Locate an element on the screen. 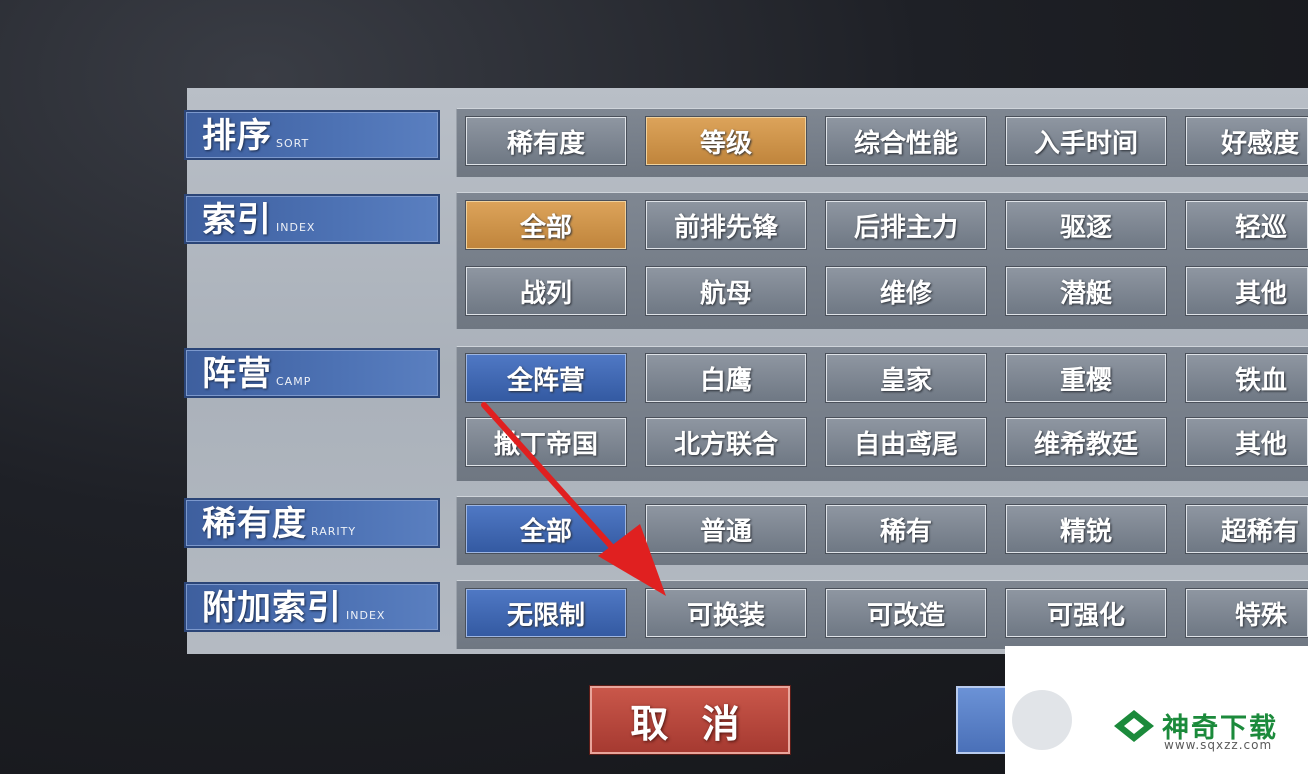 Image resolution: width=1308 pixels, height=774 pixels. camp-option-royal-navy: 皇家 is located at coordinates (906, 378).